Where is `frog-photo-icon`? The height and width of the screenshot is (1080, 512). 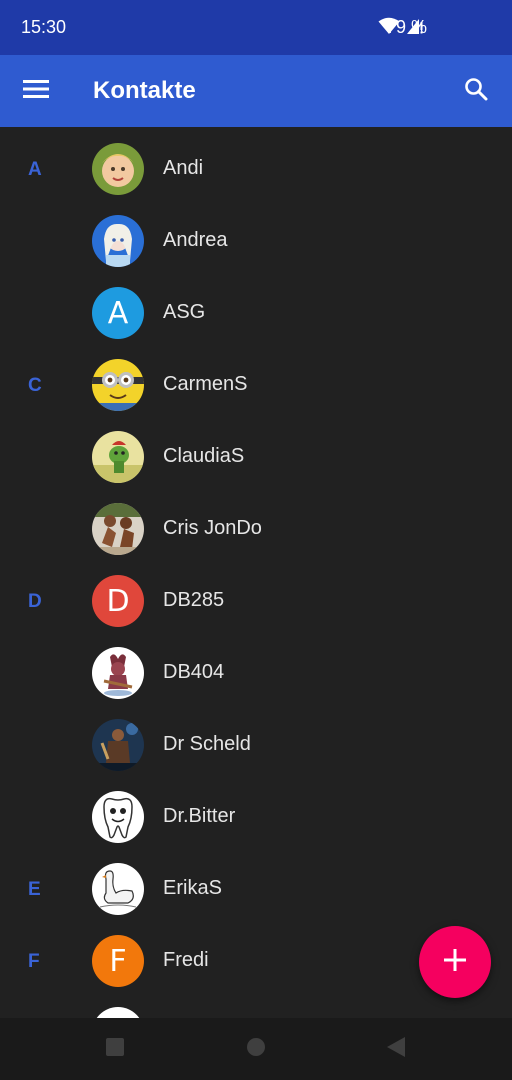
frog-photo-icon is located at coordinates (118, 457).